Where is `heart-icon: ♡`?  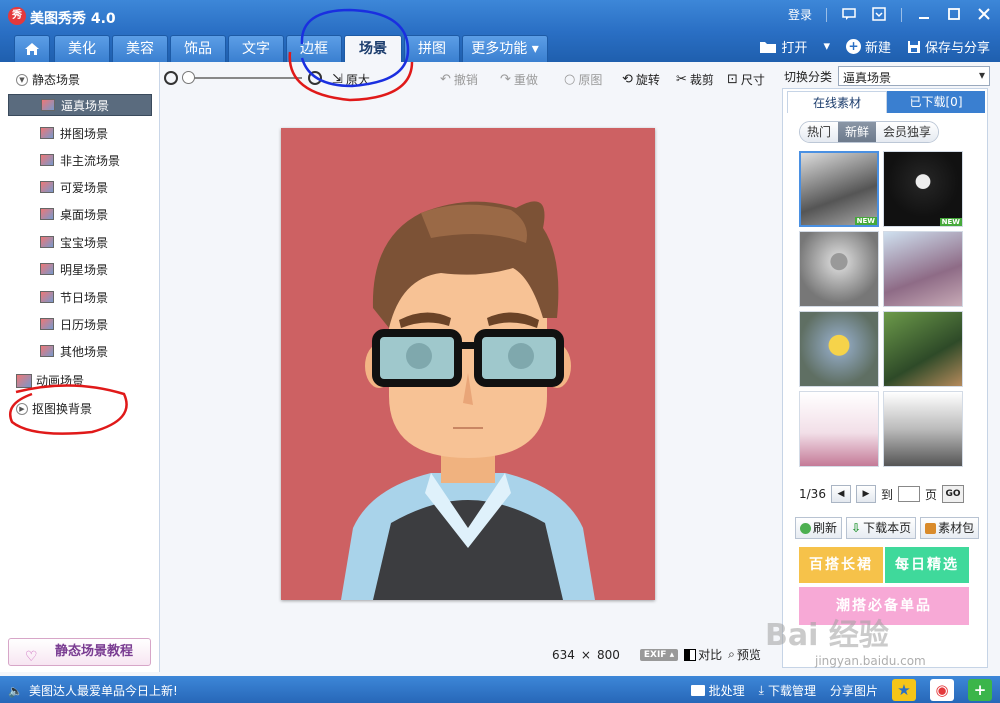 heart-icon: ♡ is located at coordinates (31, 657).